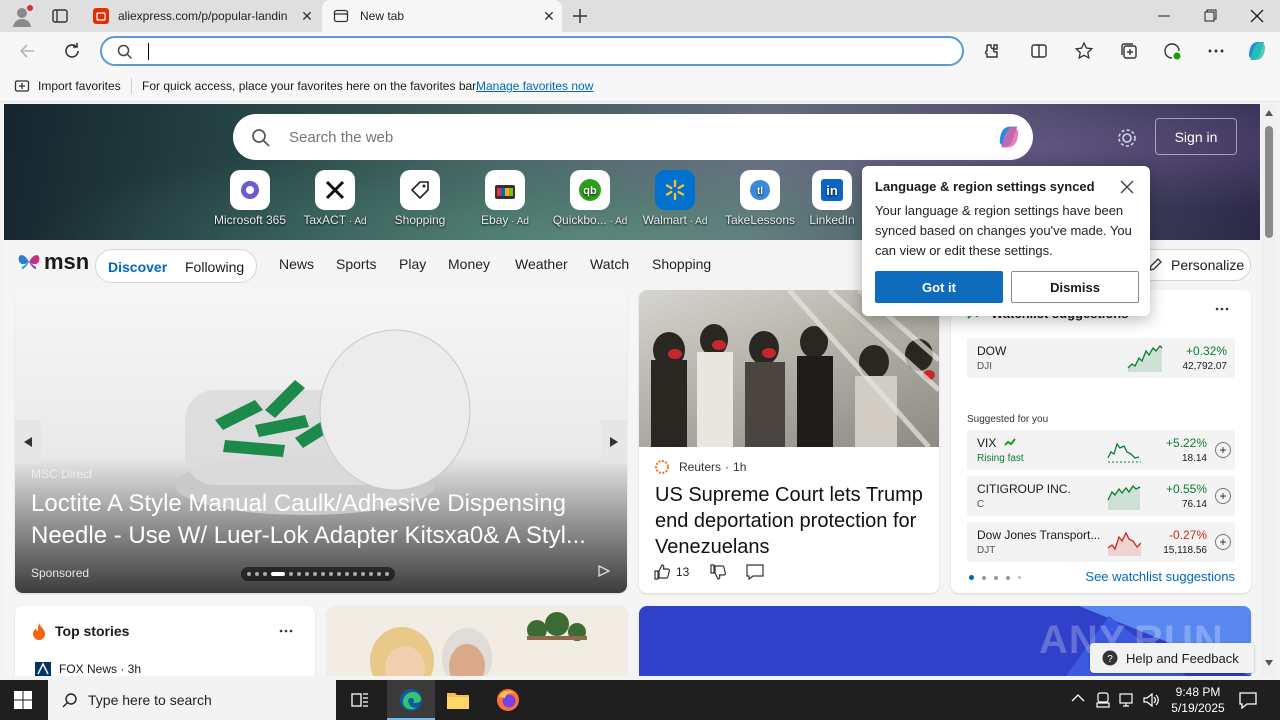  I want to click on ad-choices-icon, so click(604, 571).